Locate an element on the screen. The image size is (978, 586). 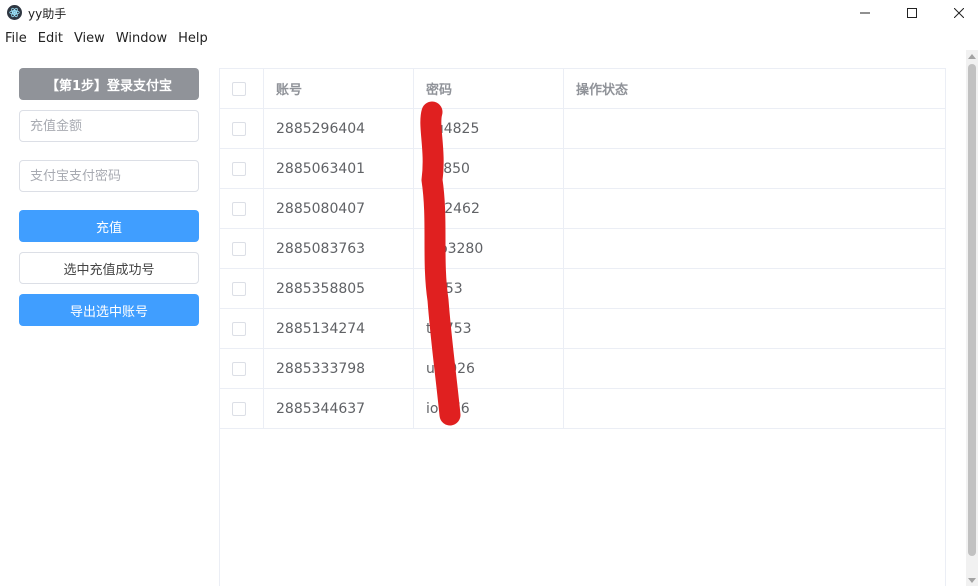
table-row: 2885083763 v b3280 is located at coordinates (582, 249).